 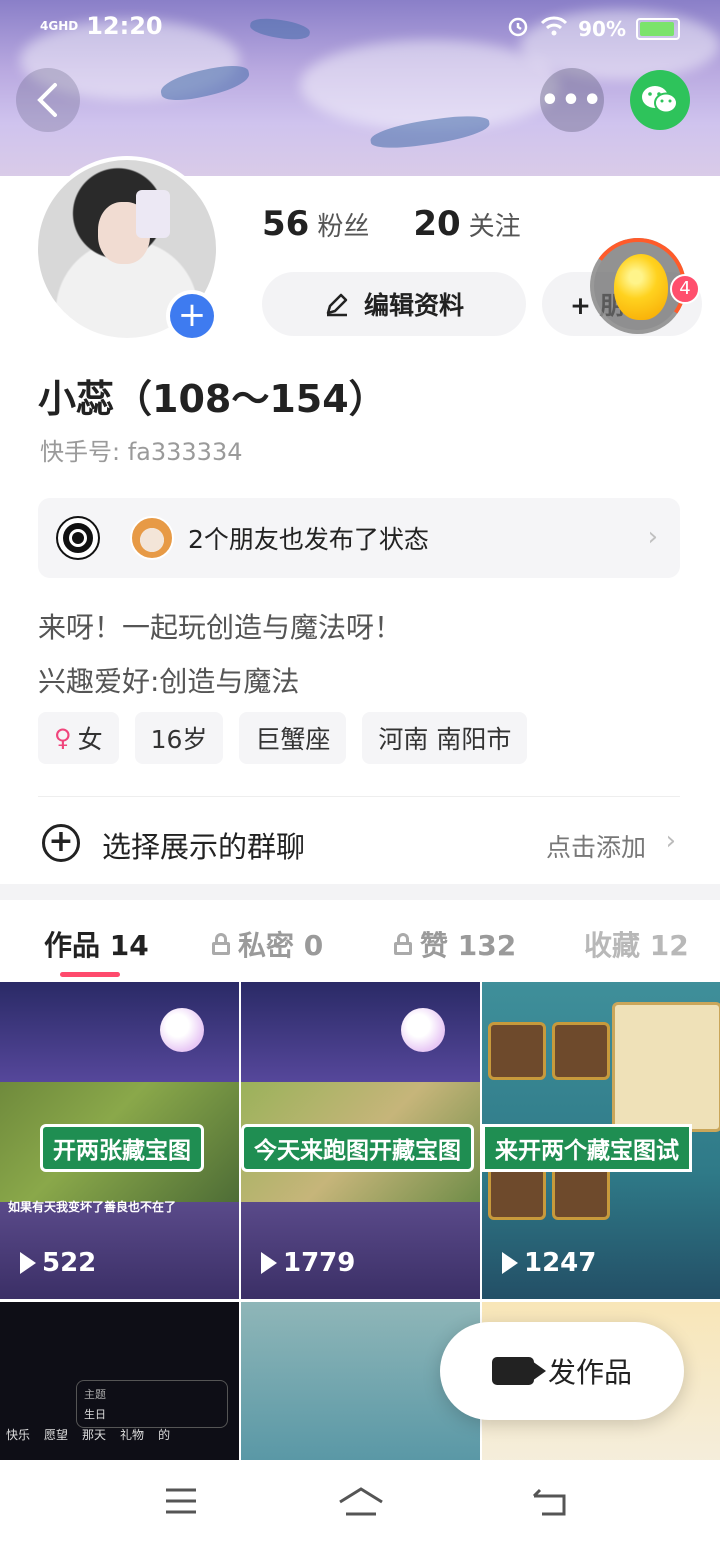 What do you see at coordinates (589, 1372) in the screenshot?
I see `publish-label: 发作品` at bounding box center [589, 1372].